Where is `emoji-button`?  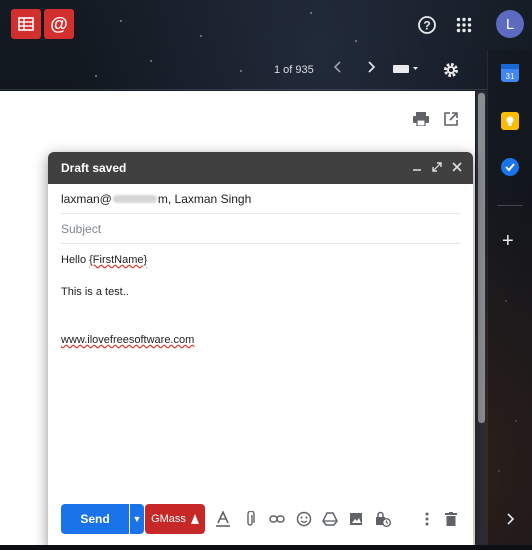 emoji-button is located at coordinates (304, 519).